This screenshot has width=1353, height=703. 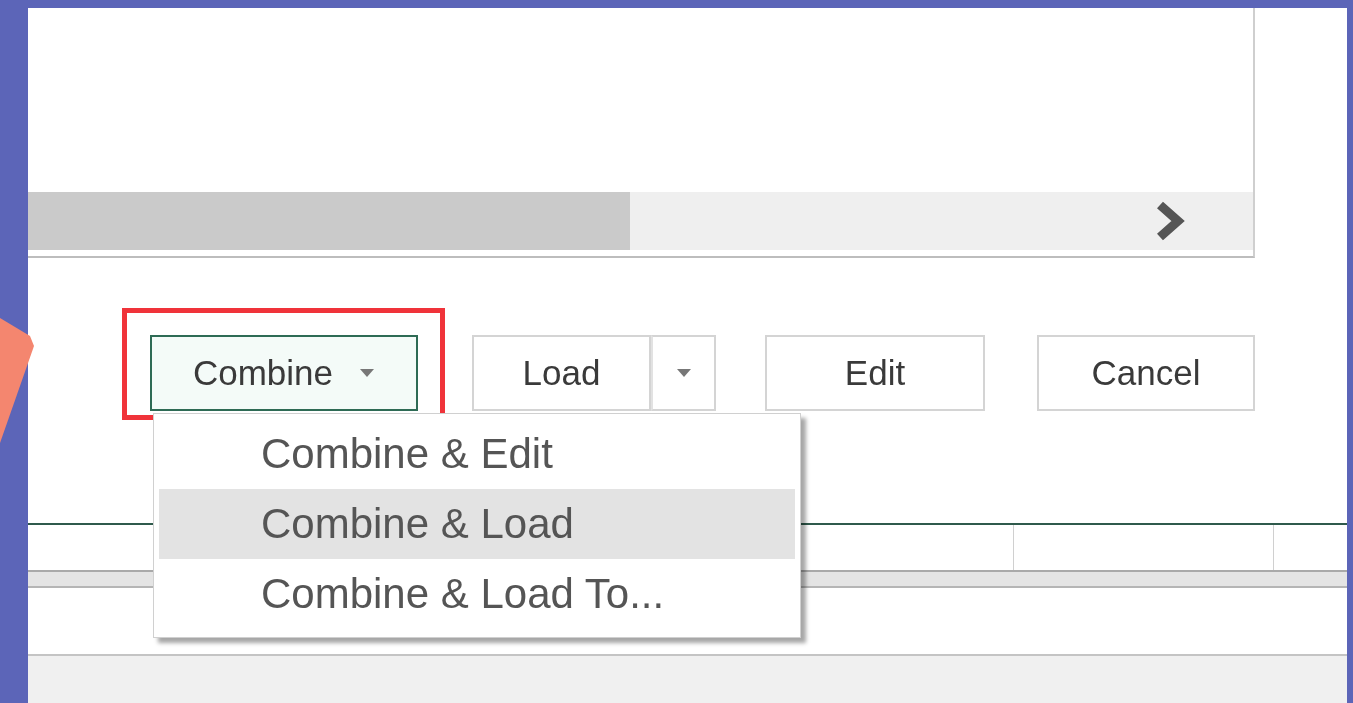 I want to click on load-options-button, so click(x=683, y=373).